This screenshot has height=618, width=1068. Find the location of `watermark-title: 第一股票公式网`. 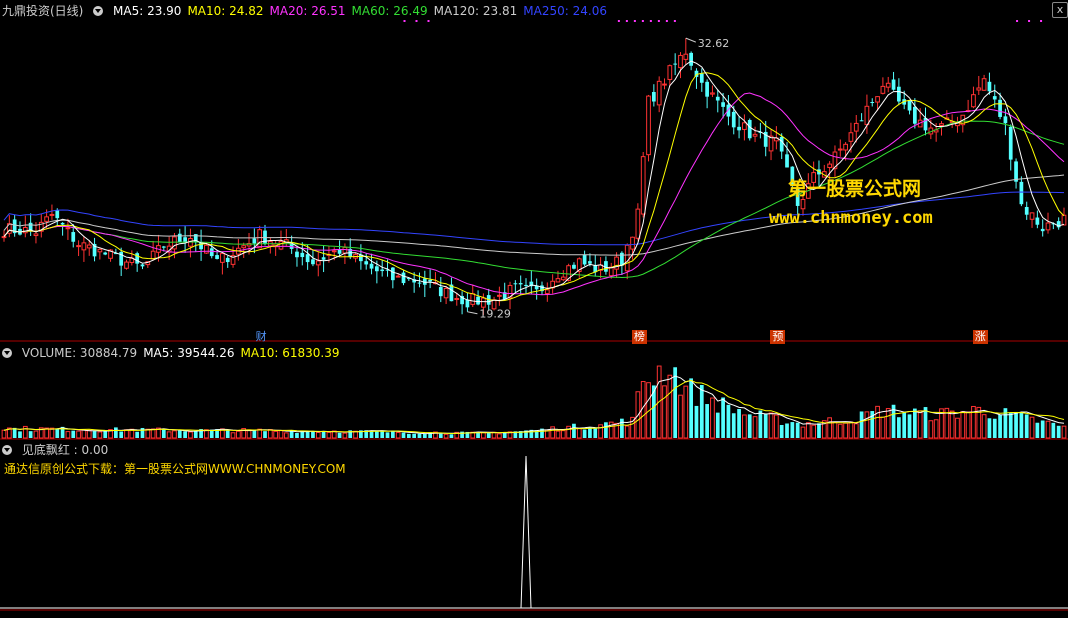

watermark-title: 第一股票公式网 is located at coordinates (855, 189).